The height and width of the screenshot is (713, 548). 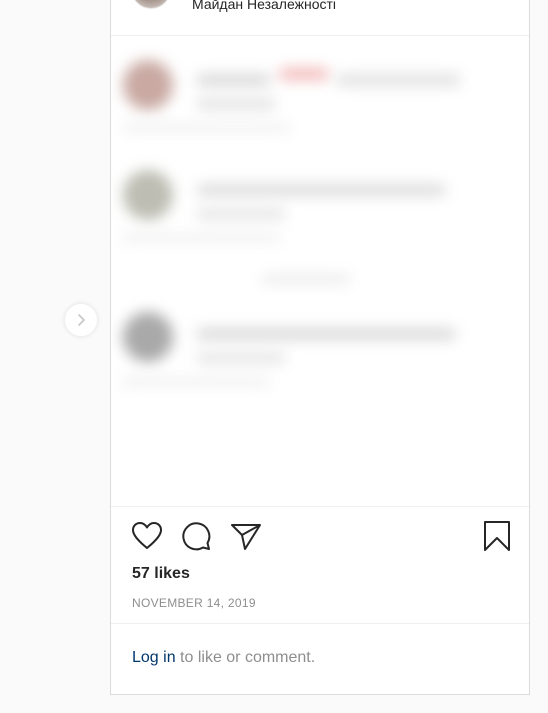 I want to click on login-prompt-text: to like or comment., so click(x=245, y=657).